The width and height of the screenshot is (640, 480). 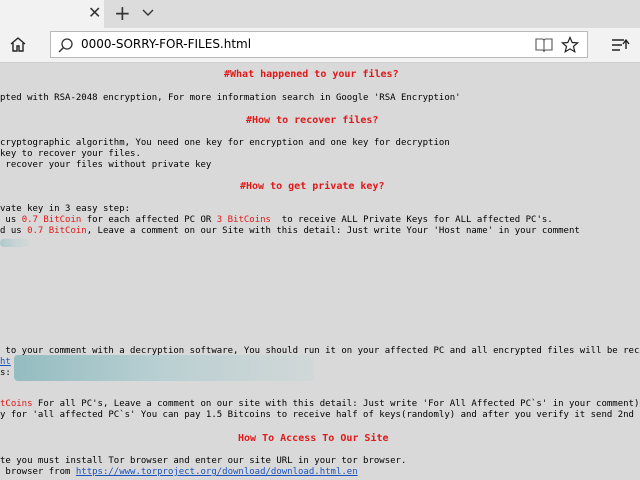 I want to click on heading-what-happened: #What happened to your files?, so click(x=311, y=74).